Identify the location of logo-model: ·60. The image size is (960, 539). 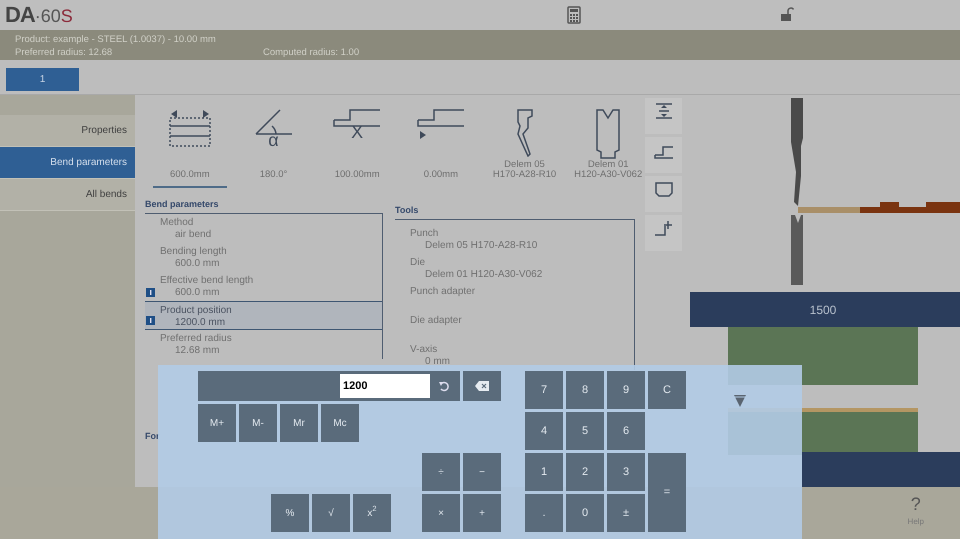
(47, 16).